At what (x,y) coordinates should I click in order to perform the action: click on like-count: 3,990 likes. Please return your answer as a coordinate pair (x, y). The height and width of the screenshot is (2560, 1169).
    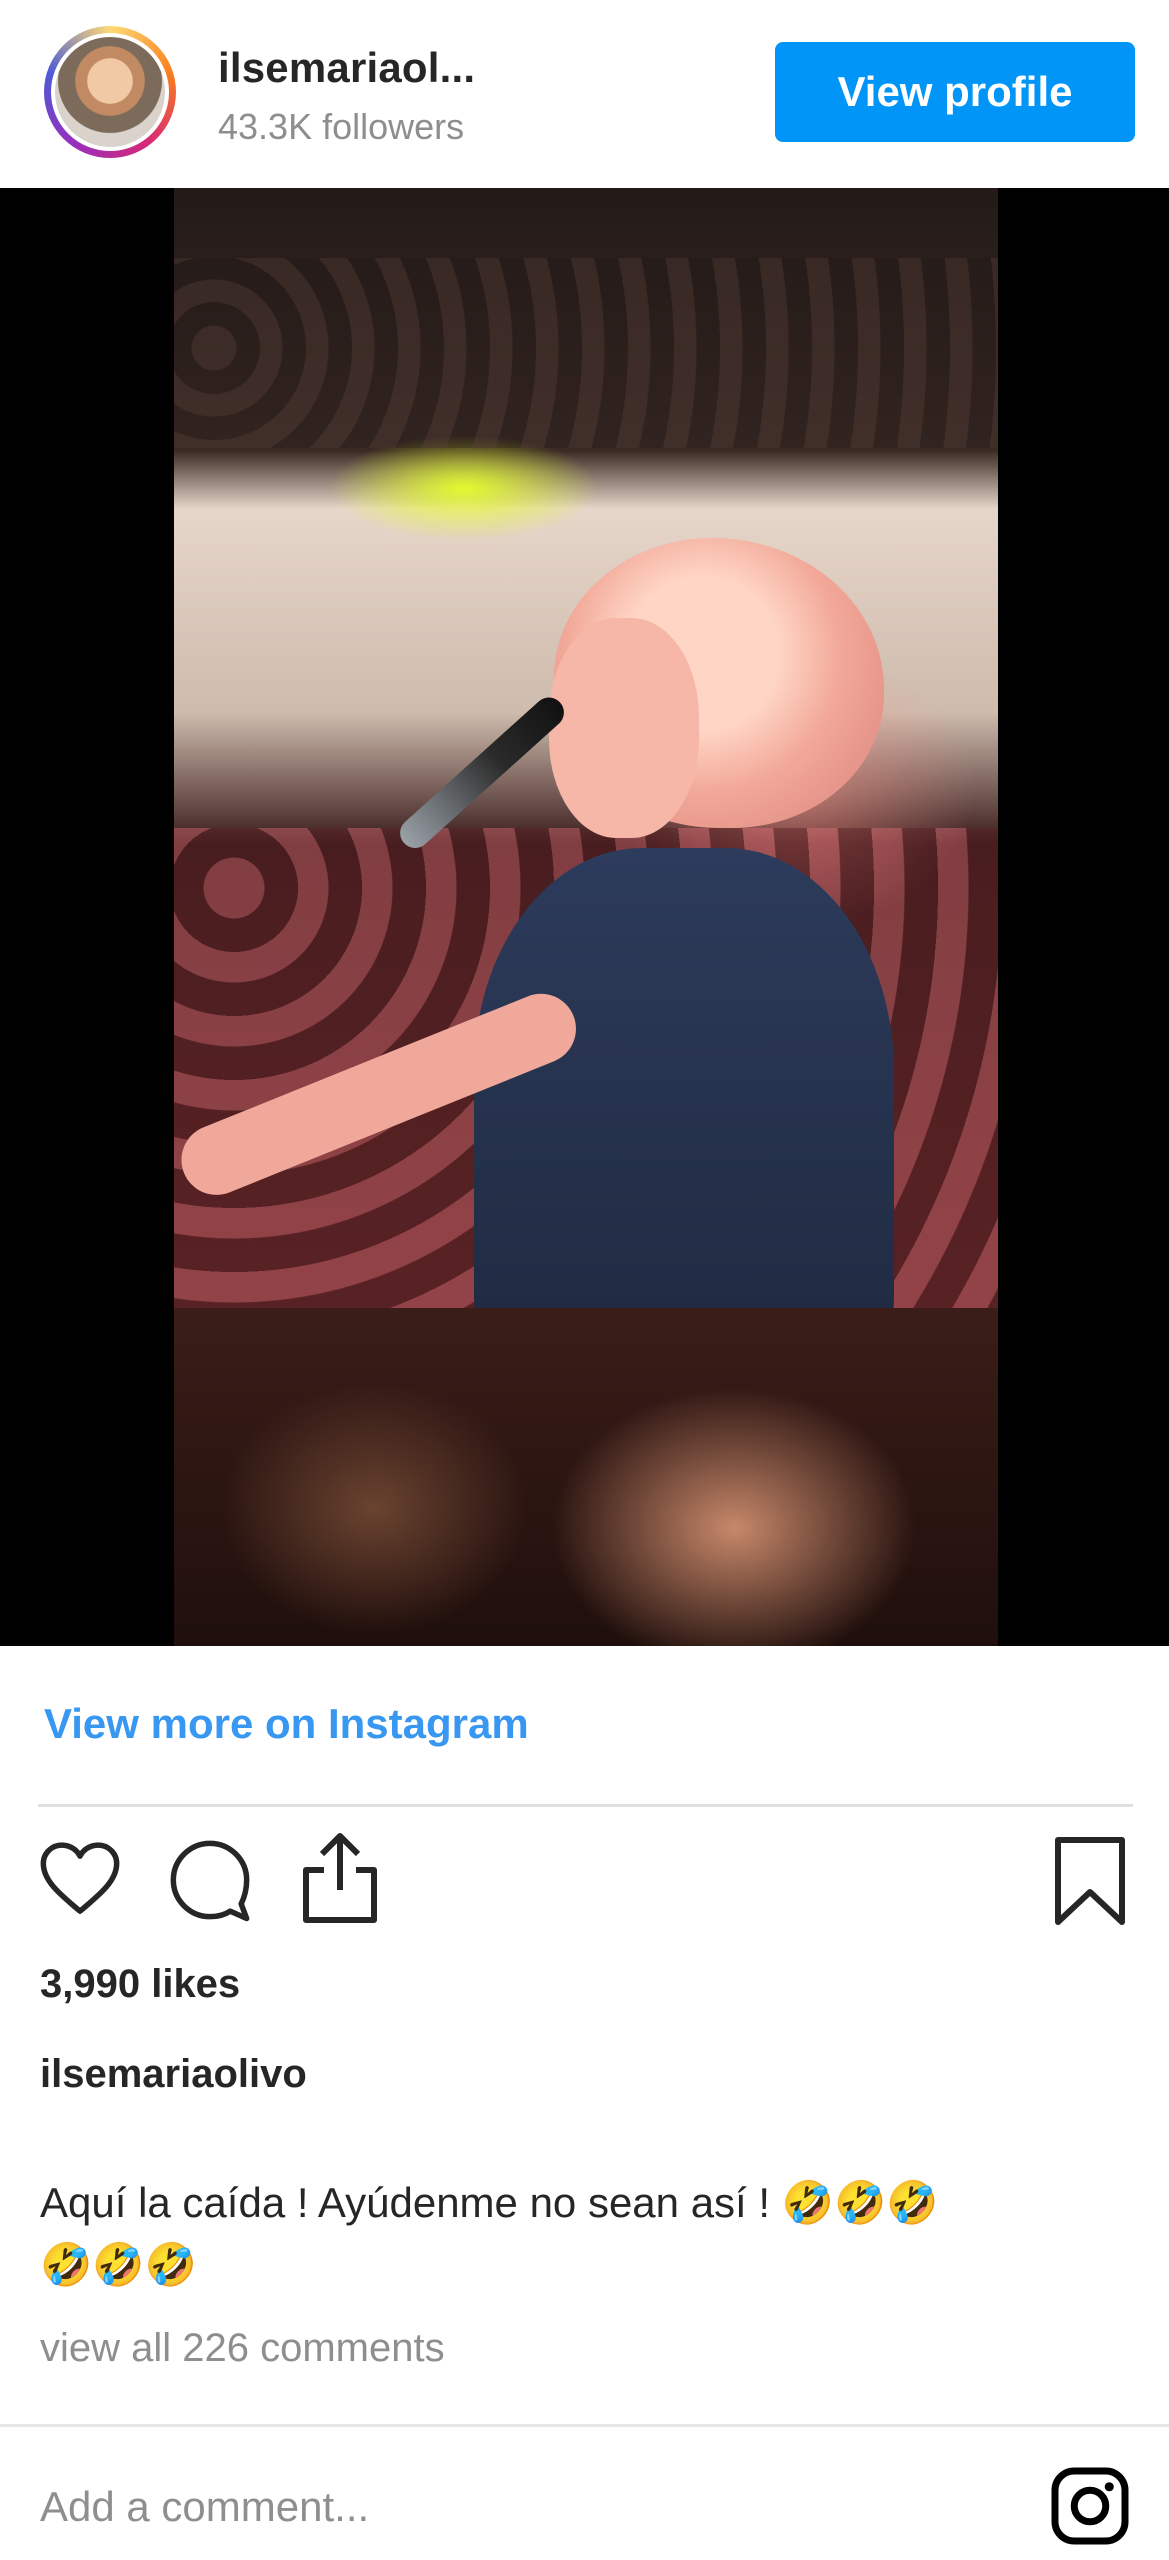
    Looking at the image, I should click on (140, 1984).